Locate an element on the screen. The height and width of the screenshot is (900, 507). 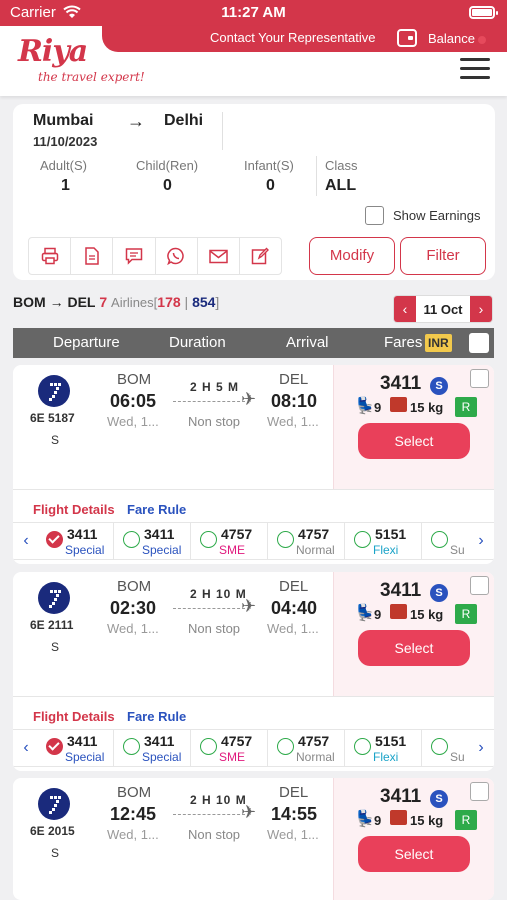
modify-button: Modify is located at coordinates (352, 256).